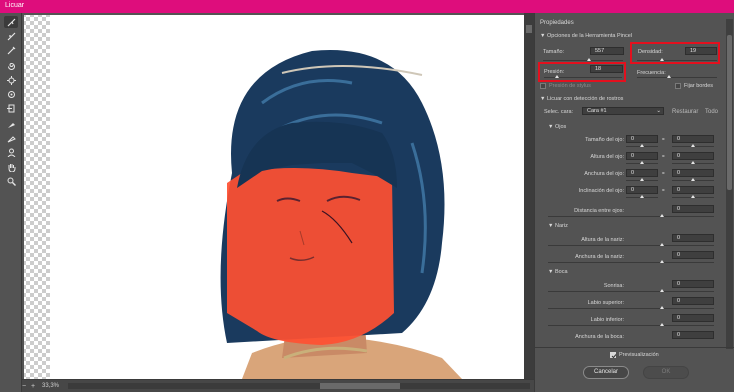 The height and width of the screenshot is (392, 734). Describe the element at coordinates (607, 51) in the screenshot. I see `size-field: 557` at that location.